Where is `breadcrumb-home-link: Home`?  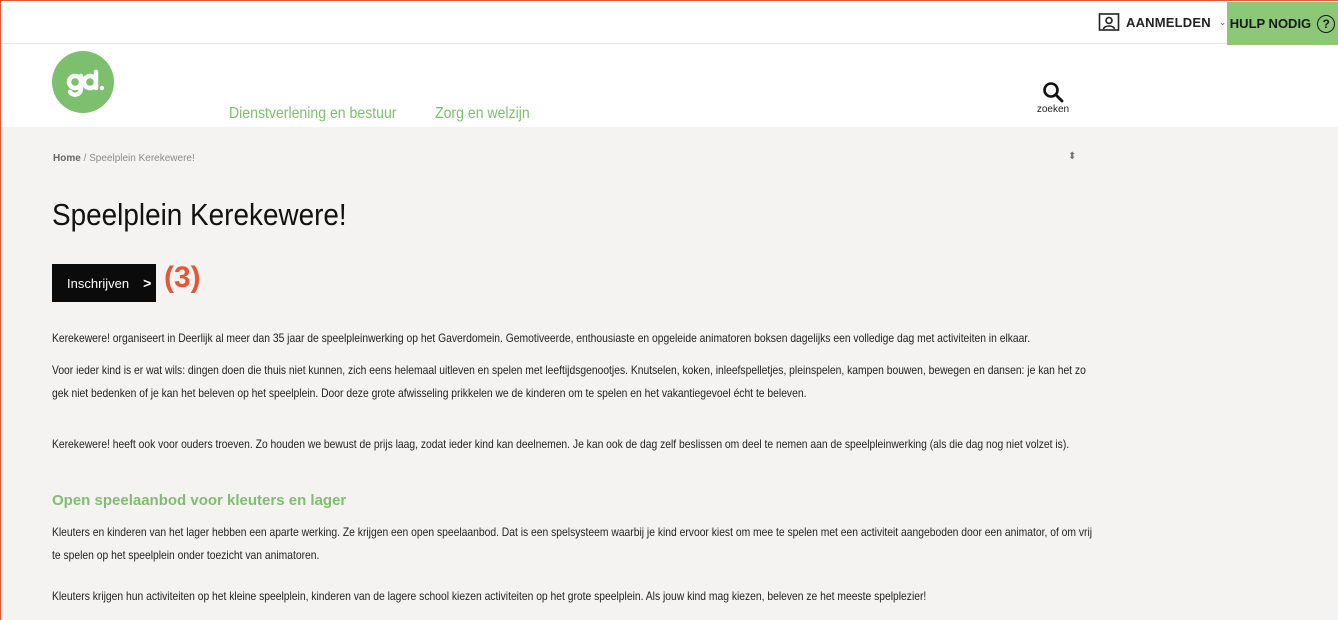
breadcrumb-home-link: Home is located at coordinates (67, 158).